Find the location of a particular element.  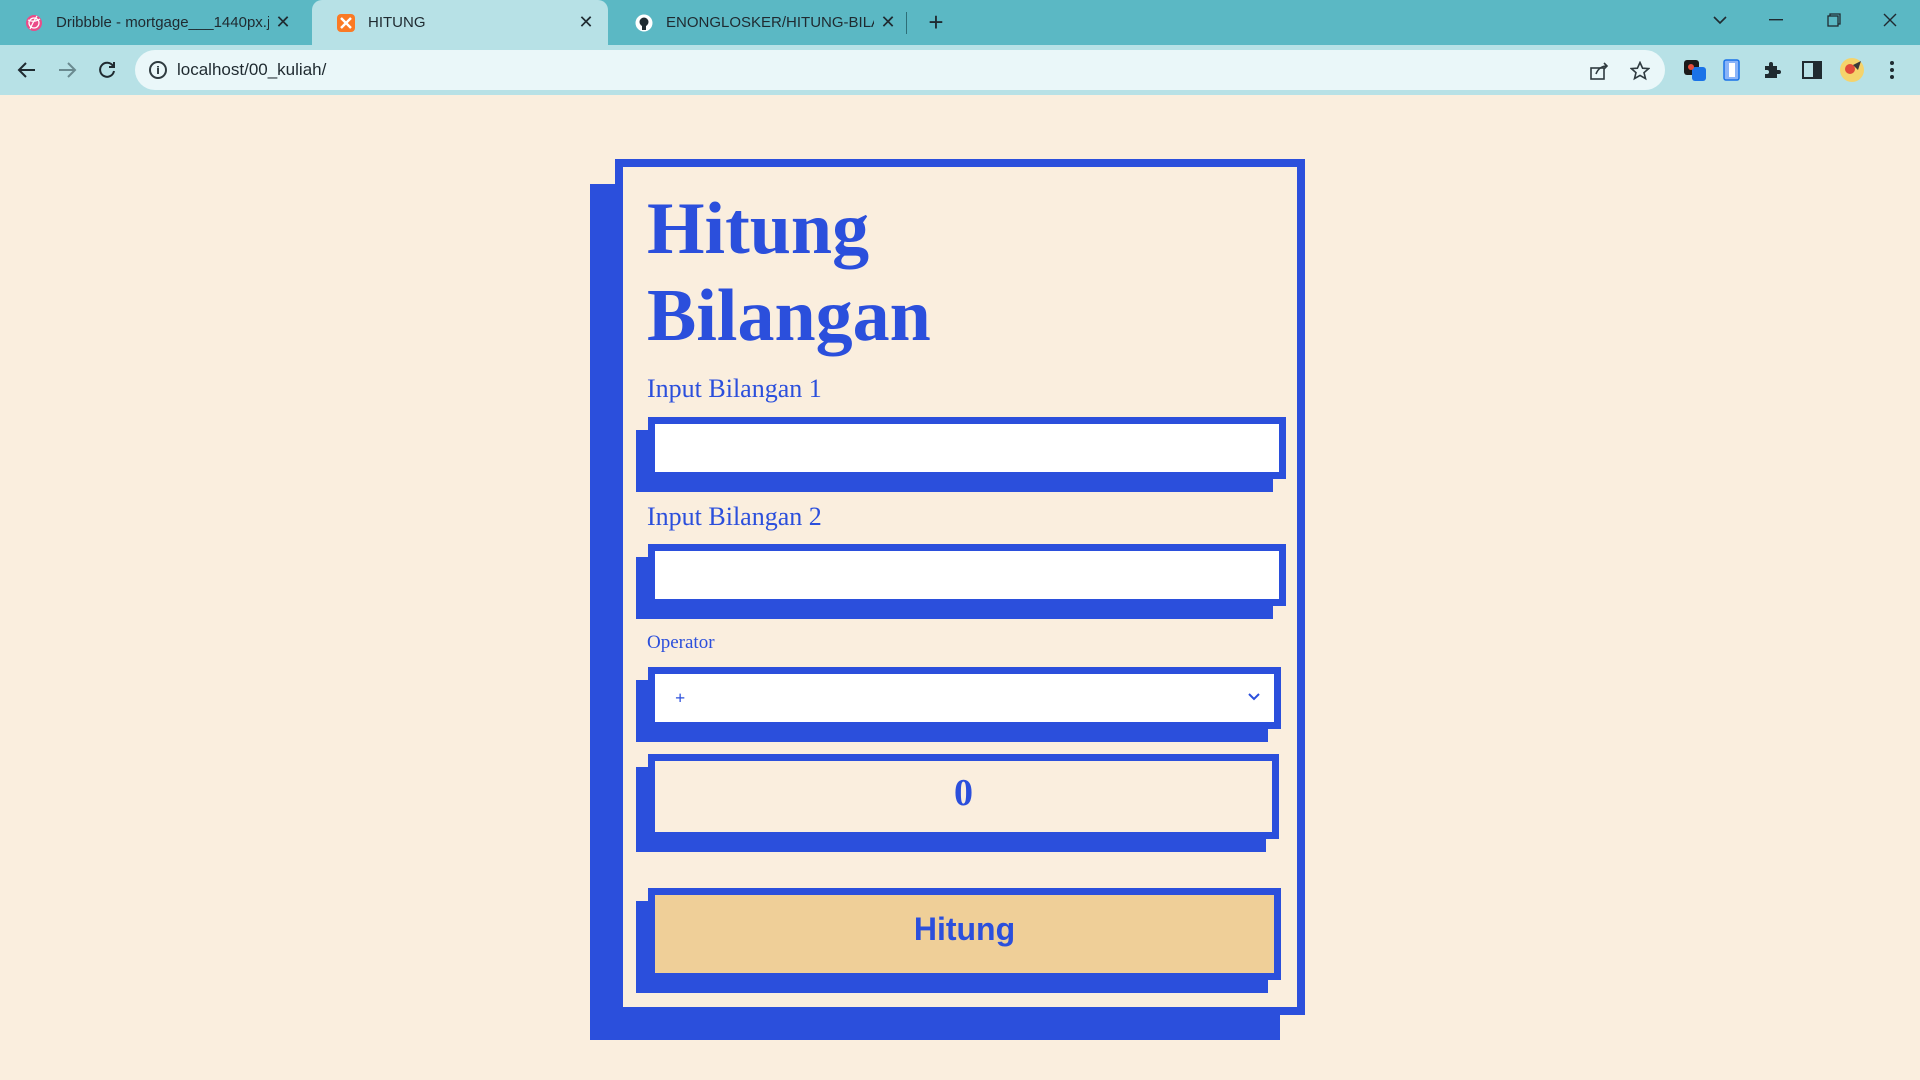

minimize-icon is located at coordinates (1776, 20).